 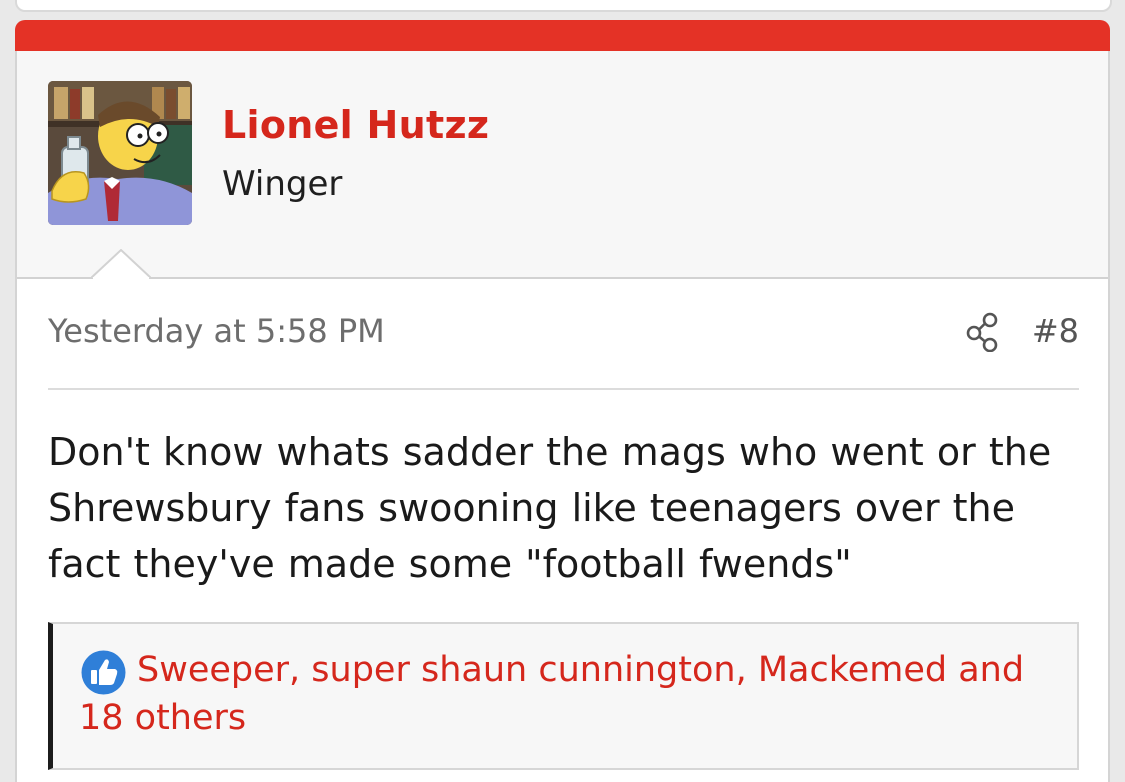 I want to click on post-number-link: #8, so click(x=1055, y=331).